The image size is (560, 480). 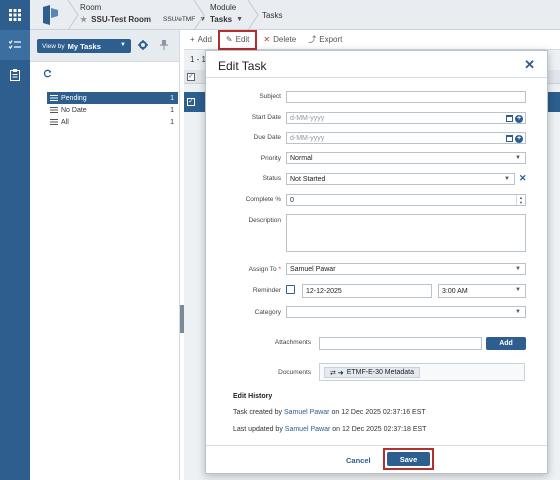 I want to click on page-info: 1 - 1, so click(x=198, y=59).